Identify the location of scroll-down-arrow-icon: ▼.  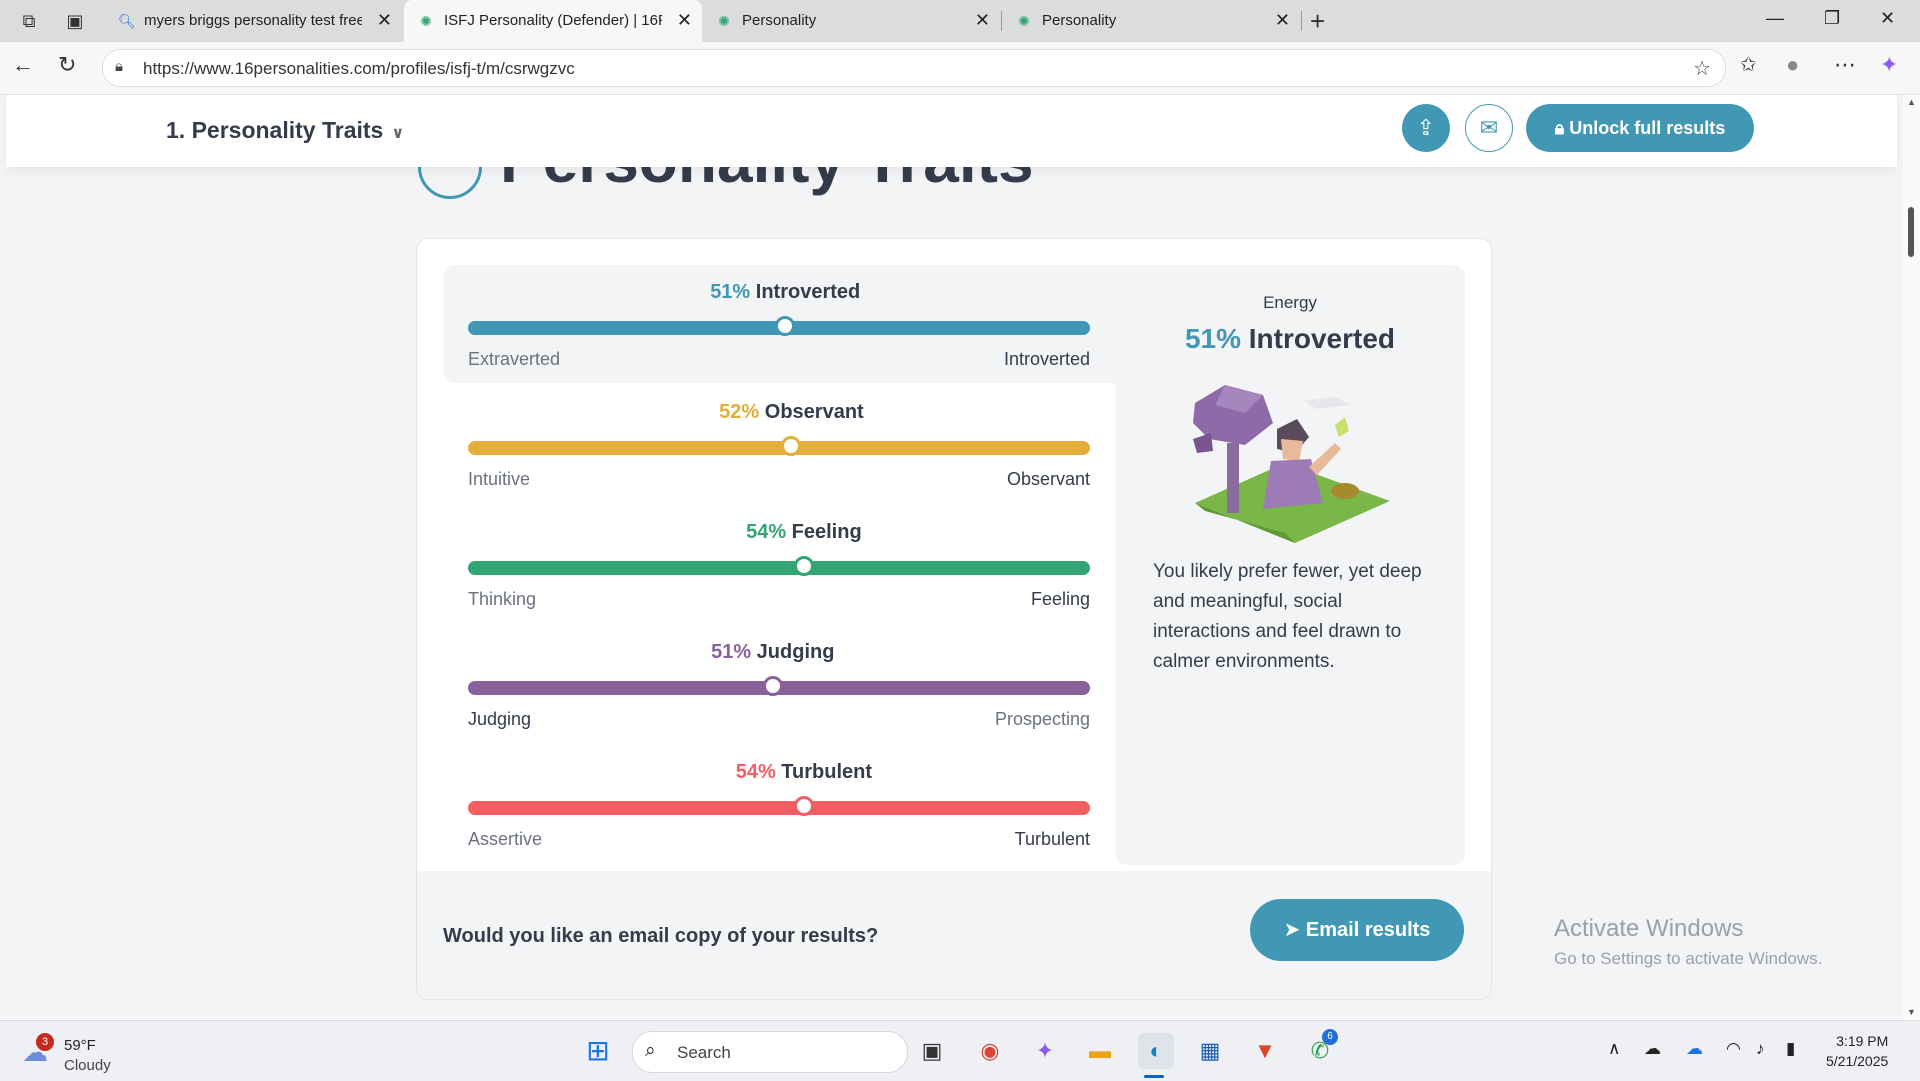
(1911, 1012).